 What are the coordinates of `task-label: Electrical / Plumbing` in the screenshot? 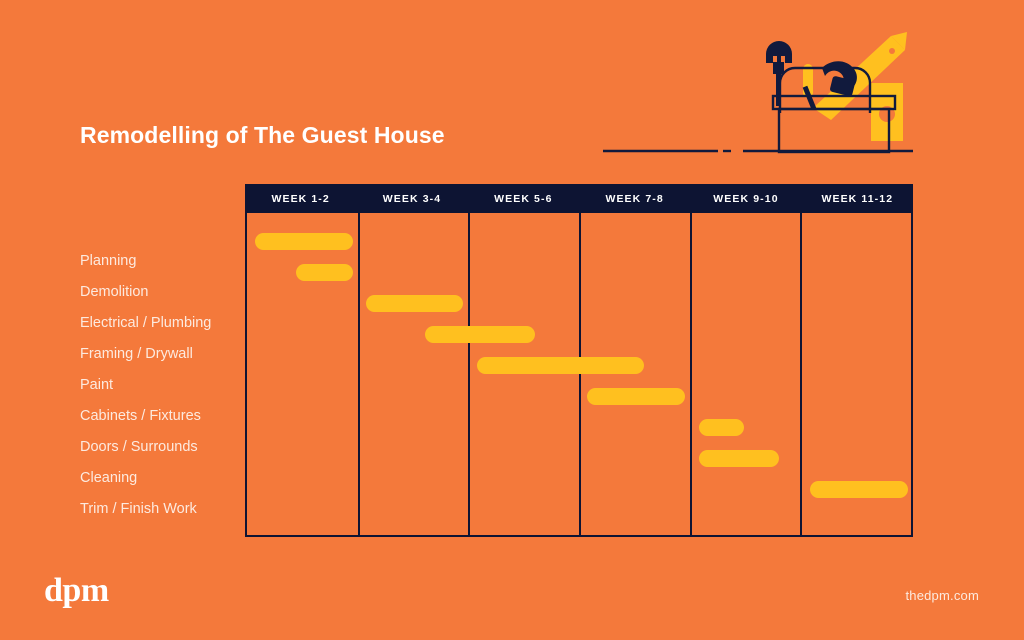 It's located at (146, 323).